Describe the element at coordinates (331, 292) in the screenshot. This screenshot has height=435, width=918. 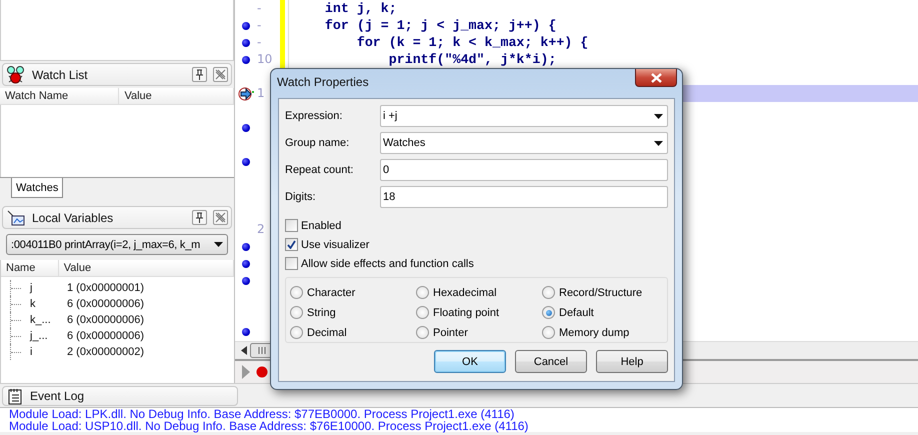
I see `radio-label: Character` at that location.